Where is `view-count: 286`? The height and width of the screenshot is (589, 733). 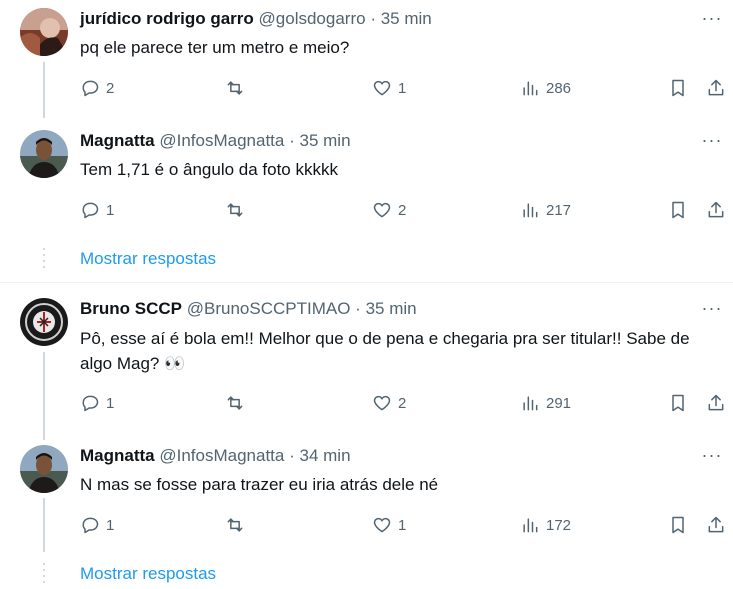
view-count: 286 is located at coordinates (559, 88).